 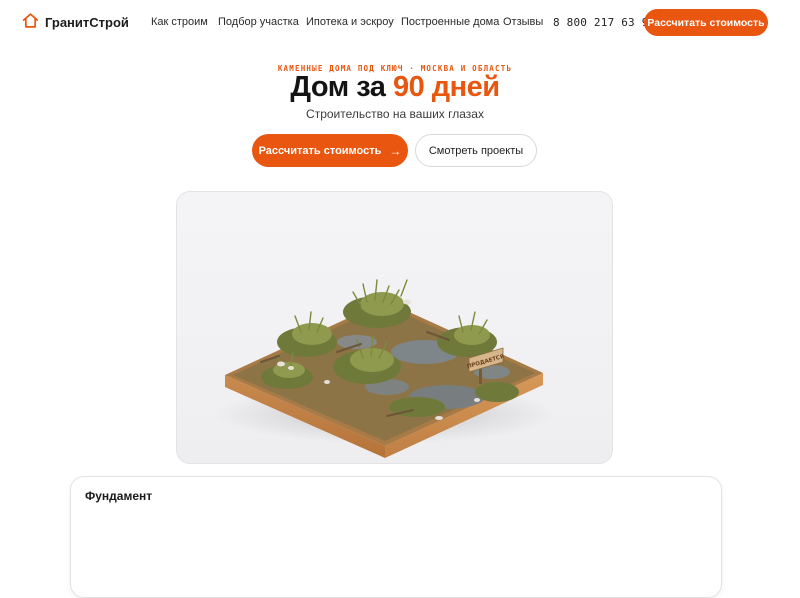 What do you see at coordinates (450, 22) in the screenshot?
I see `nav-link-built-houses: Построенные дома` at bounding box center [450, 22].